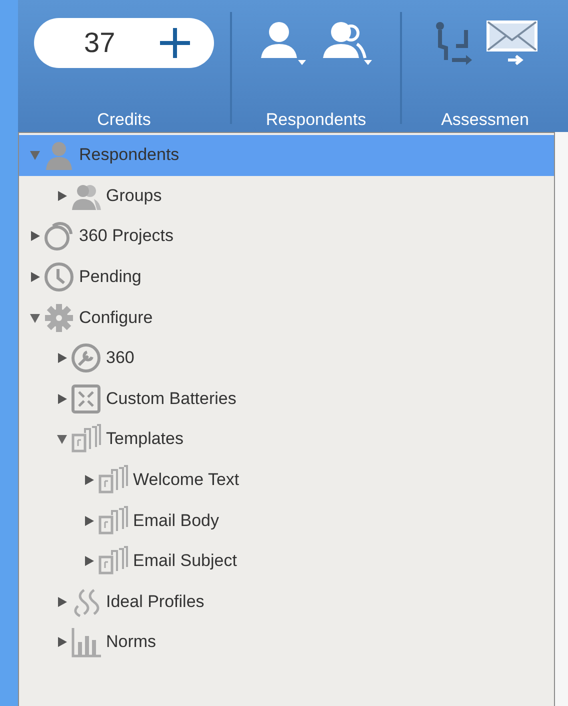 This screenshot has height=706, width=568. What do you see at coordinates (86, 358) in the screenshot?
I see `wrench-icon` at bounding box center [86, 358].